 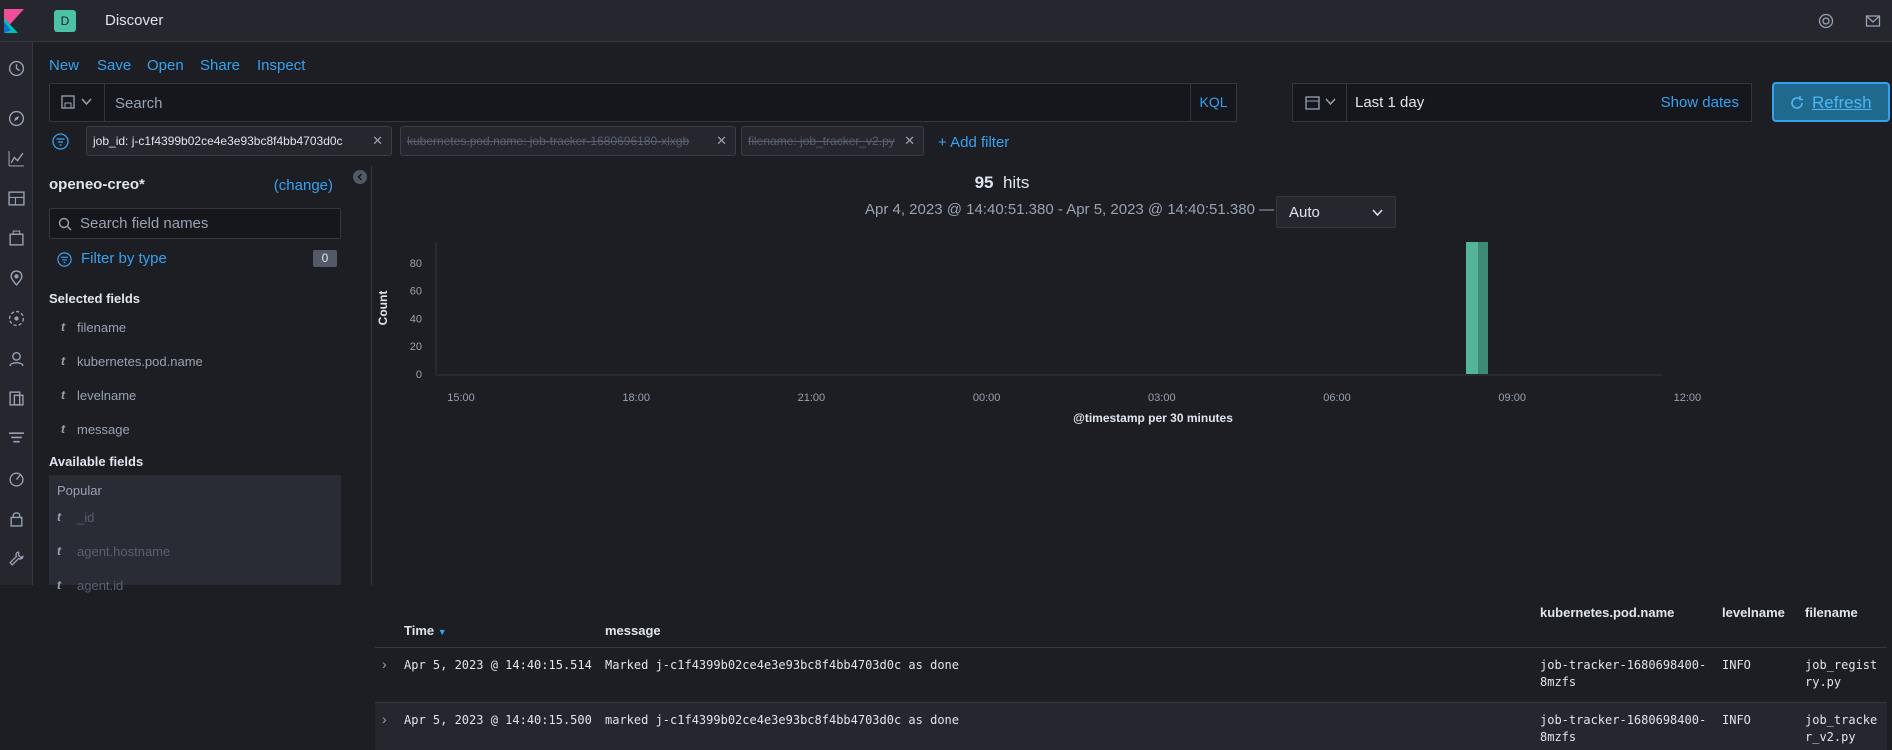 I want to click on bars, so click(x=1477, y=308).